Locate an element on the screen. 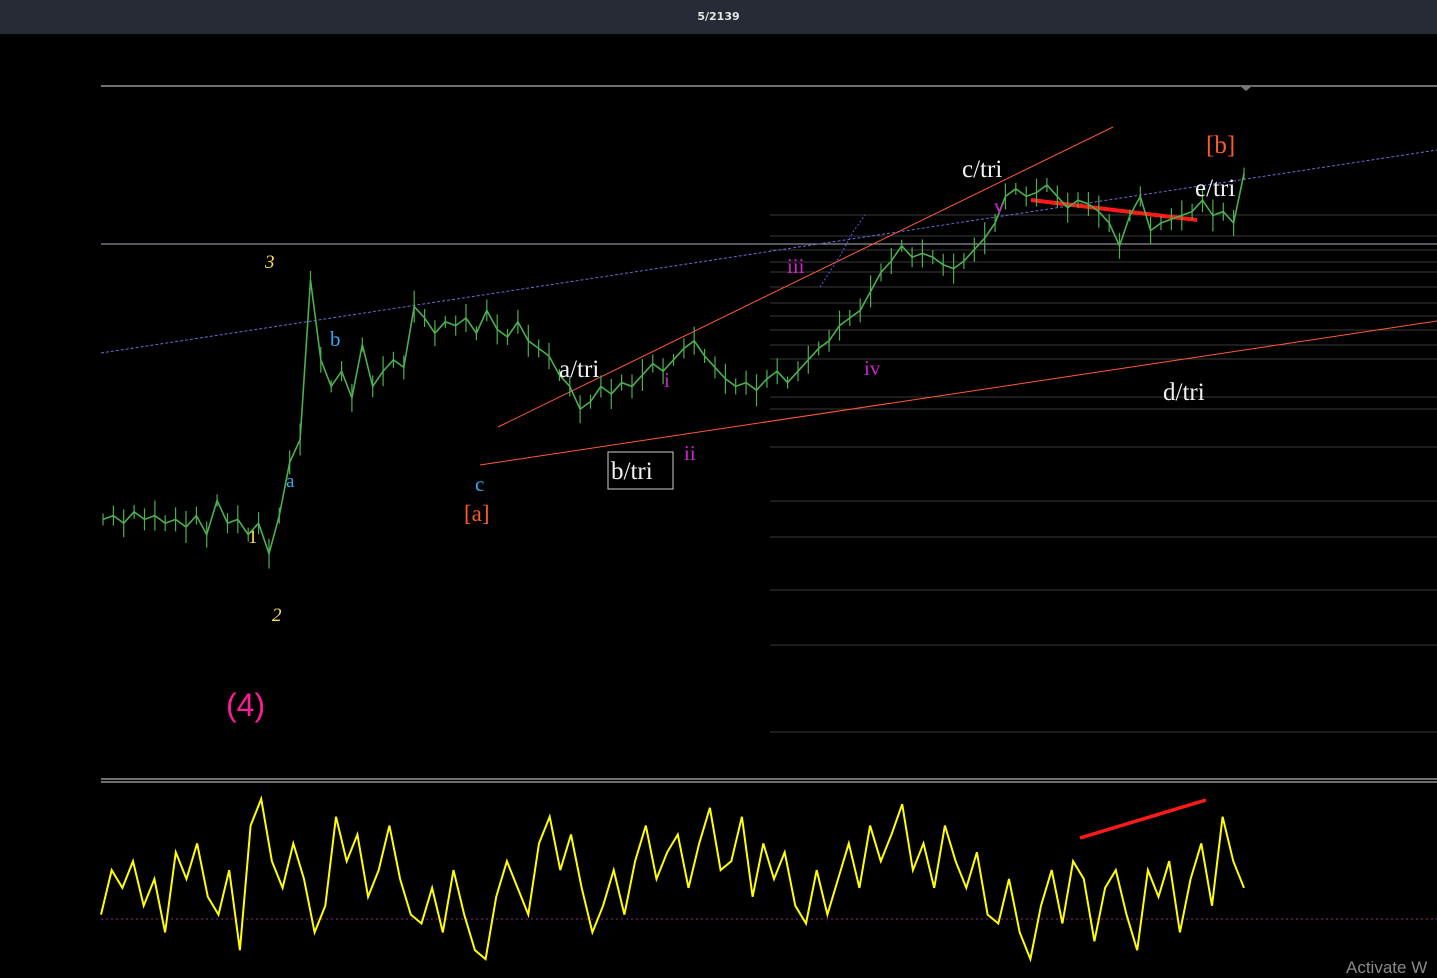  wave-label-b-tri: b/tri is located at coordinates (632, 471).